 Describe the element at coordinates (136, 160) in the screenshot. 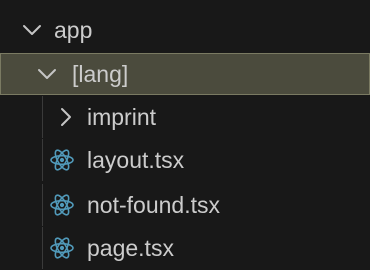

I see `tree-item-label: layout.tsx` at that location.